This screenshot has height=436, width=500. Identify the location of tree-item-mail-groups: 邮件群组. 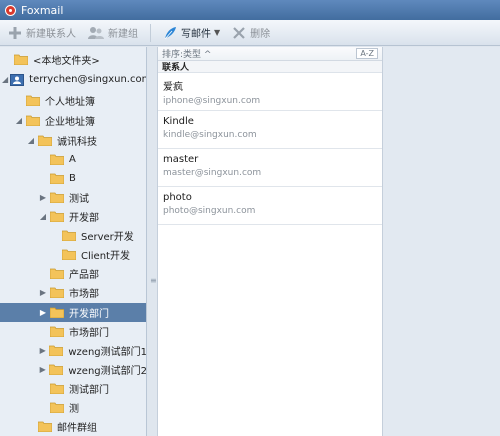
(73, 426).